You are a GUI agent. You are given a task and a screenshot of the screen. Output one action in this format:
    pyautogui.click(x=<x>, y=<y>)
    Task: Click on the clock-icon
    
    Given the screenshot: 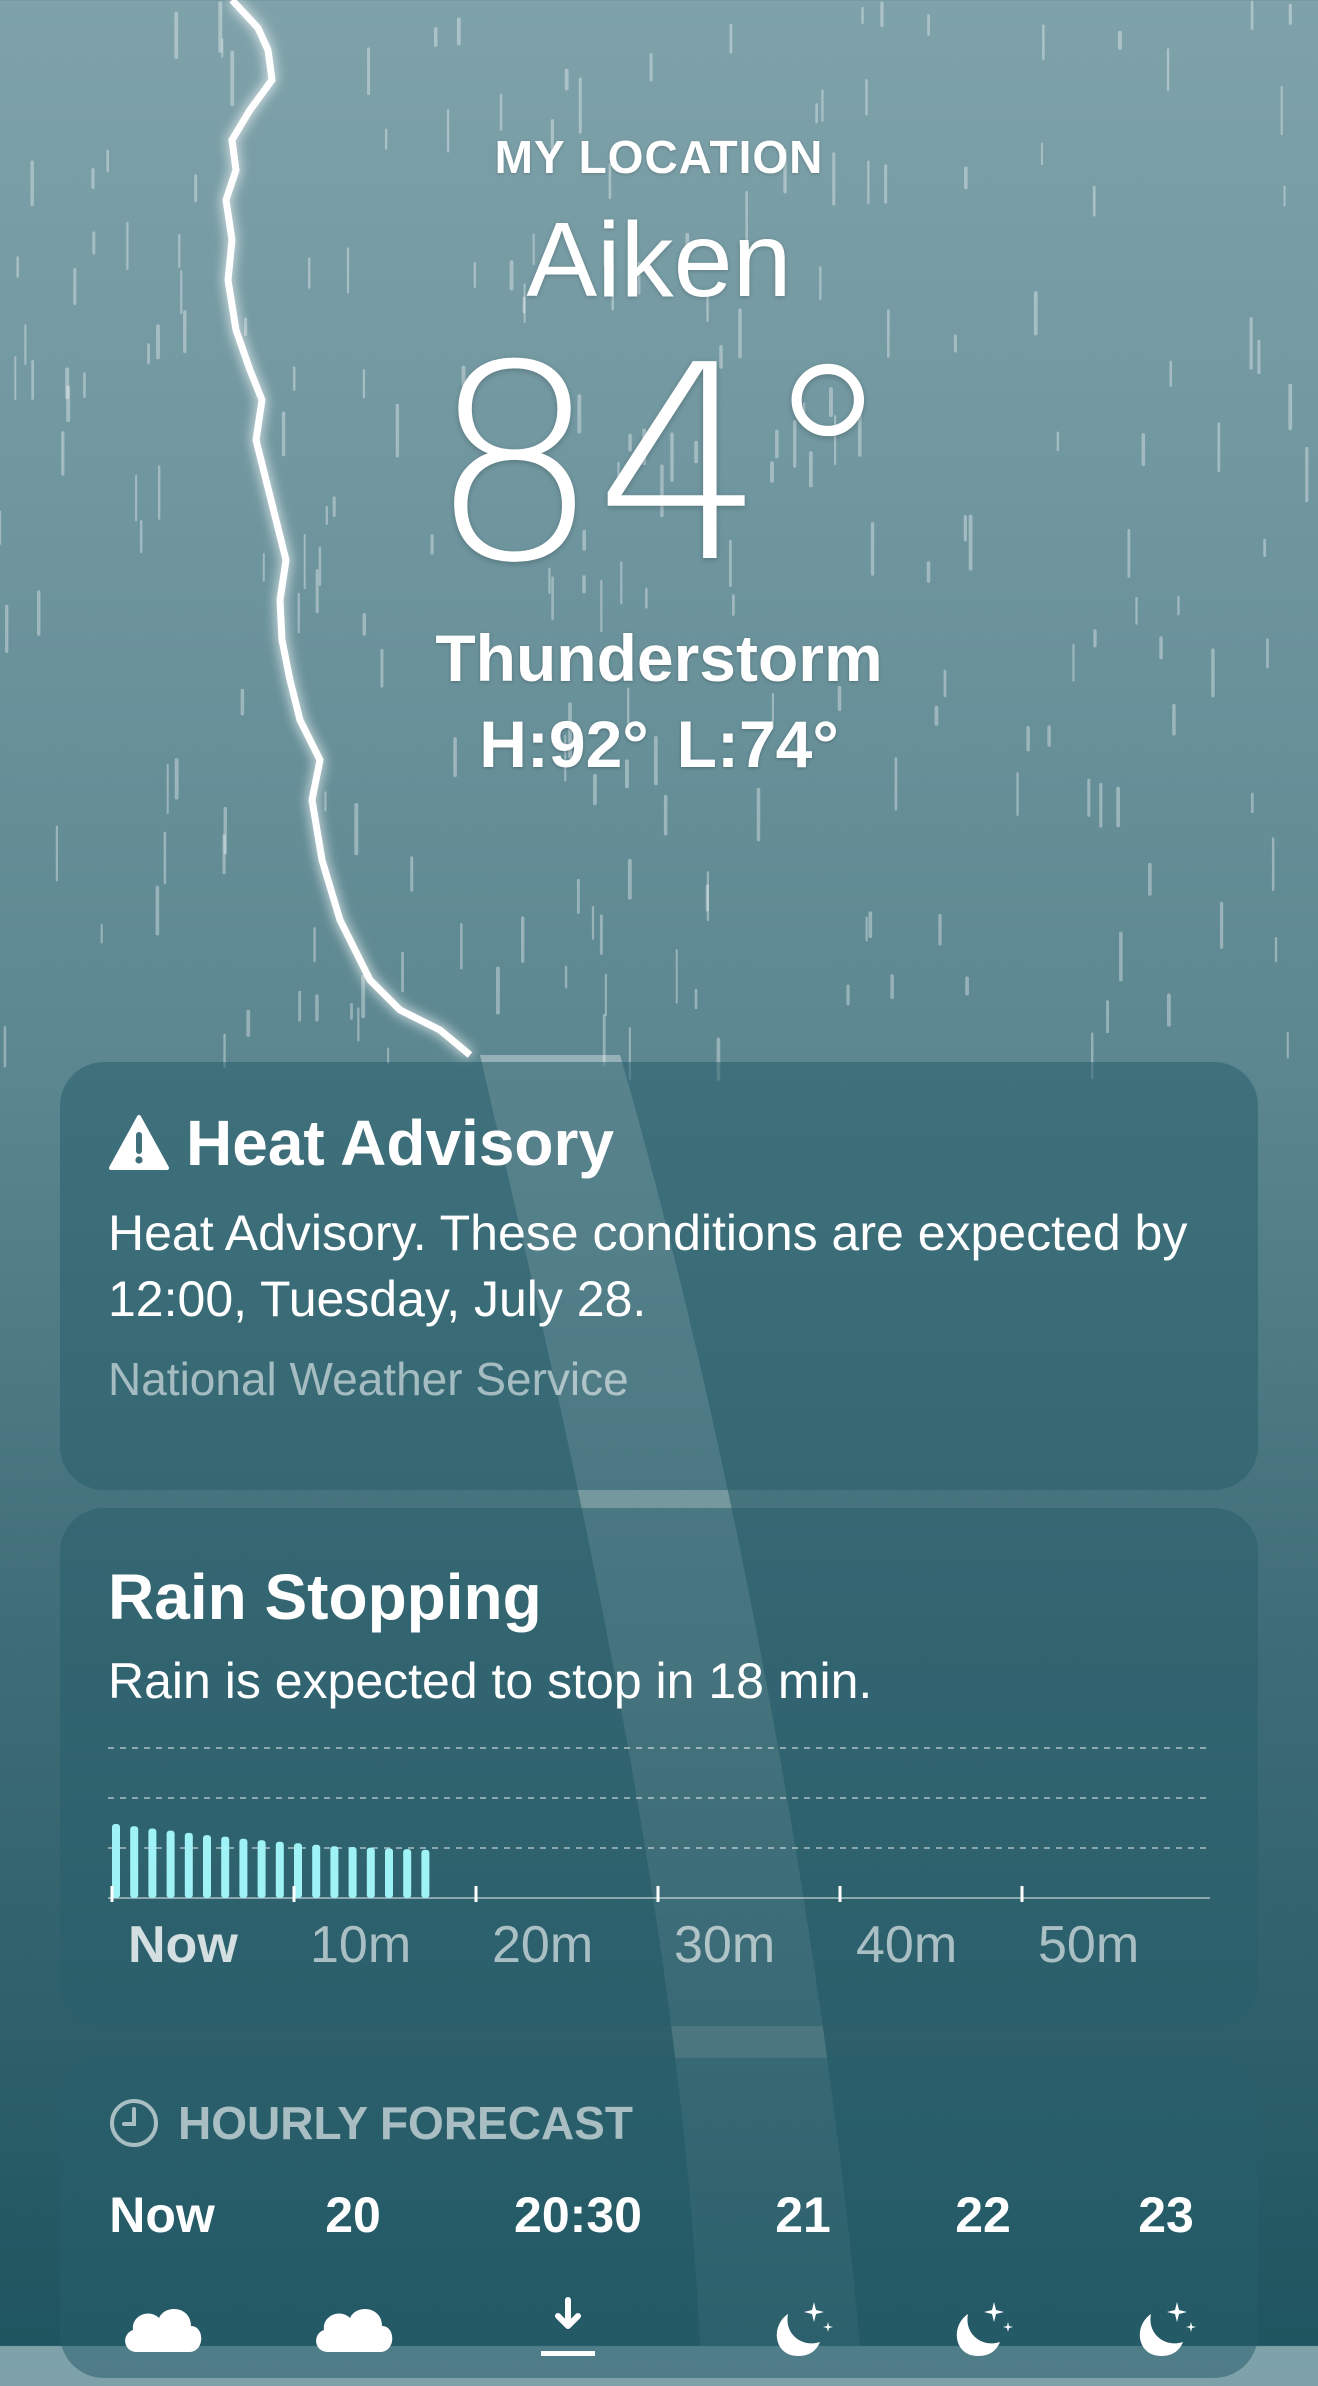 What is the action you would take?
    pyautogui.click(x=134, y=2123)
    